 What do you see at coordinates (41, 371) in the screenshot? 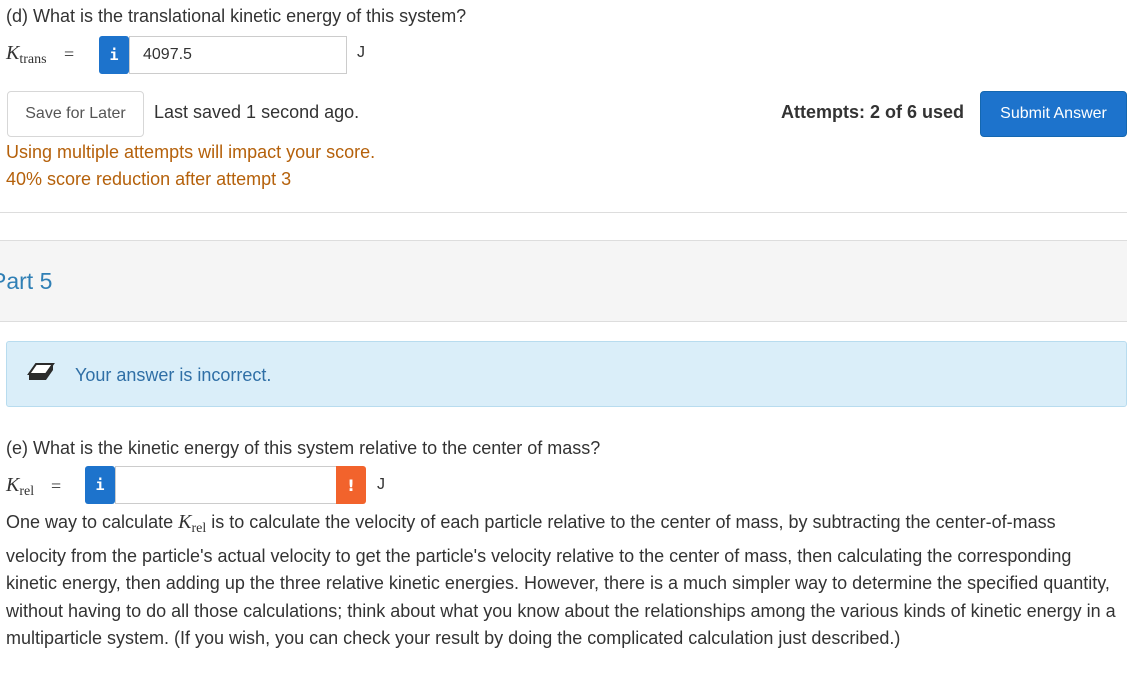
I see `eraser-icon` at bounding box center [41, 371].